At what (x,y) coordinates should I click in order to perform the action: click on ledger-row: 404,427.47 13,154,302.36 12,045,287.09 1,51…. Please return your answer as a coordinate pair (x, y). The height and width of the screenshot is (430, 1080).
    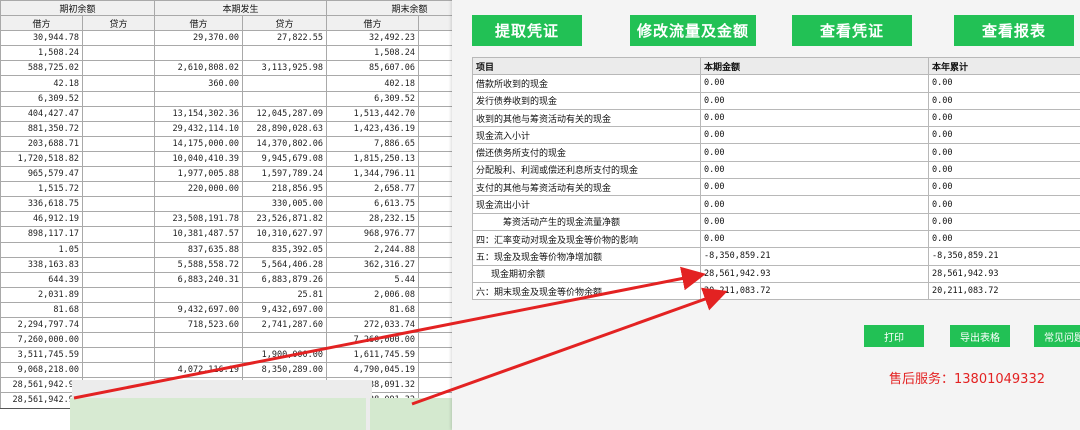
    Looking at the image, I should click on (247, 113).